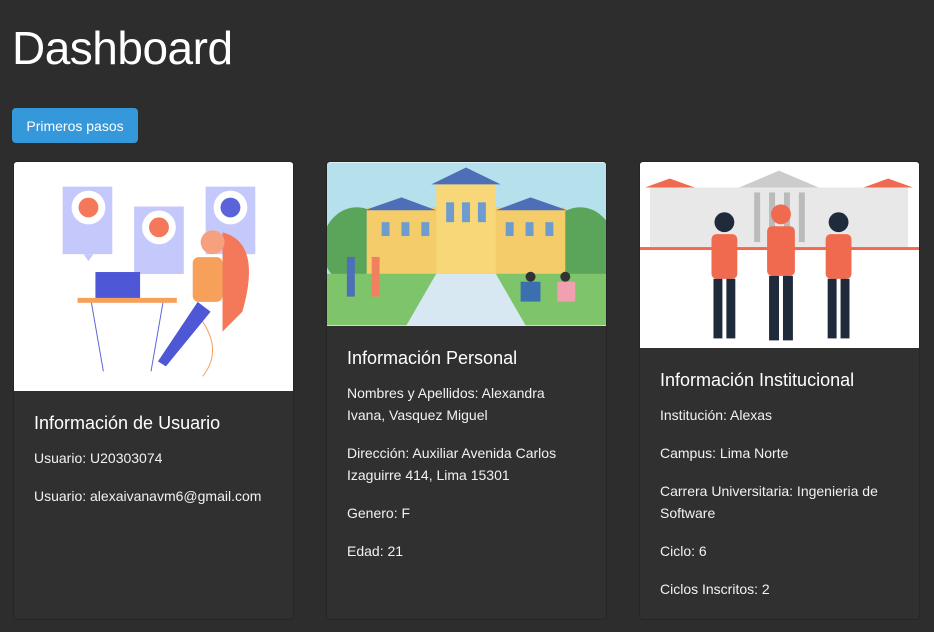 This screenshot has width=934, height=632. What do you see at coordinates (122, 48) in the screenshot?
I see `page-title: Dashboard` at bounding box center [122, 48].